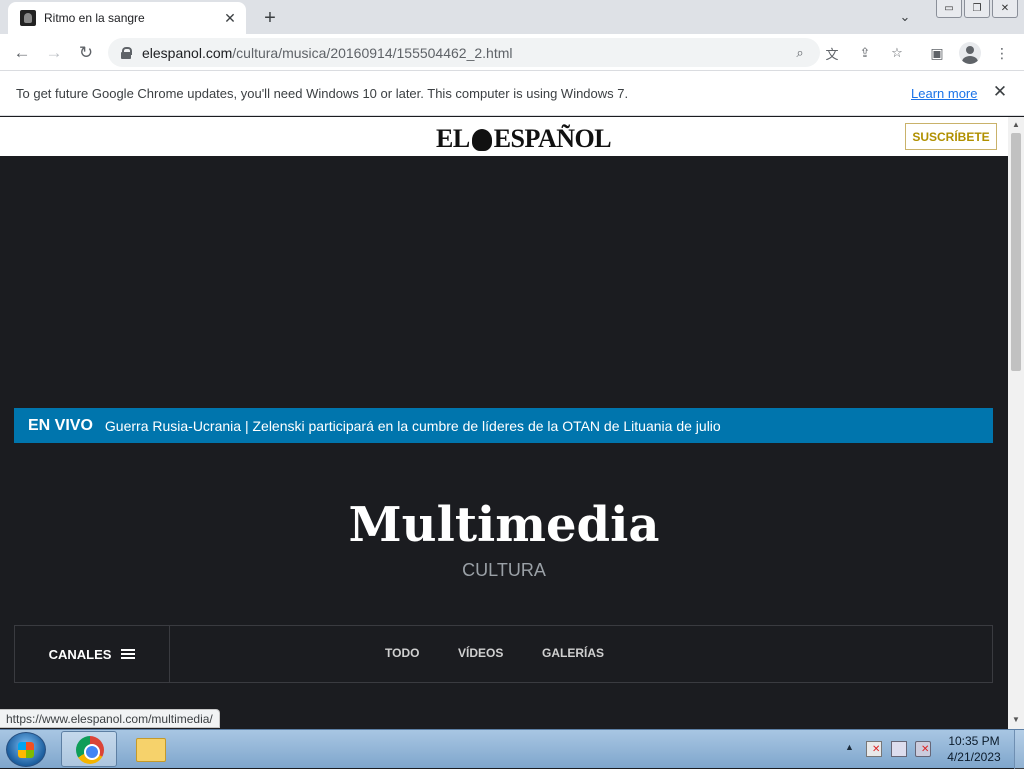 The width and height of the screenshot is (1024, 769). Describe the element at coordinates (128, 654) in the screenshot. I see `list-menu-icon` at that location.